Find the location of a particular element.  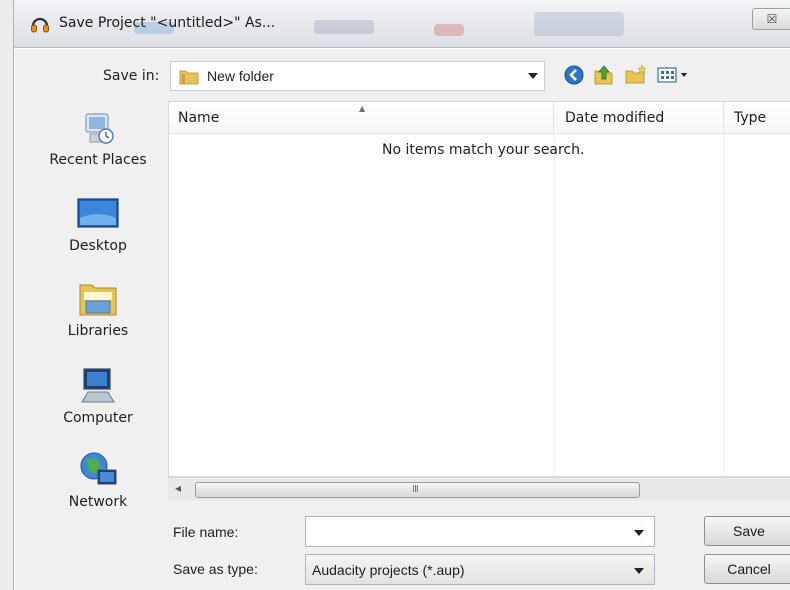

save-as-type-dropdown: Audacity projects (*.aup) is located at coordinates (480, 569).